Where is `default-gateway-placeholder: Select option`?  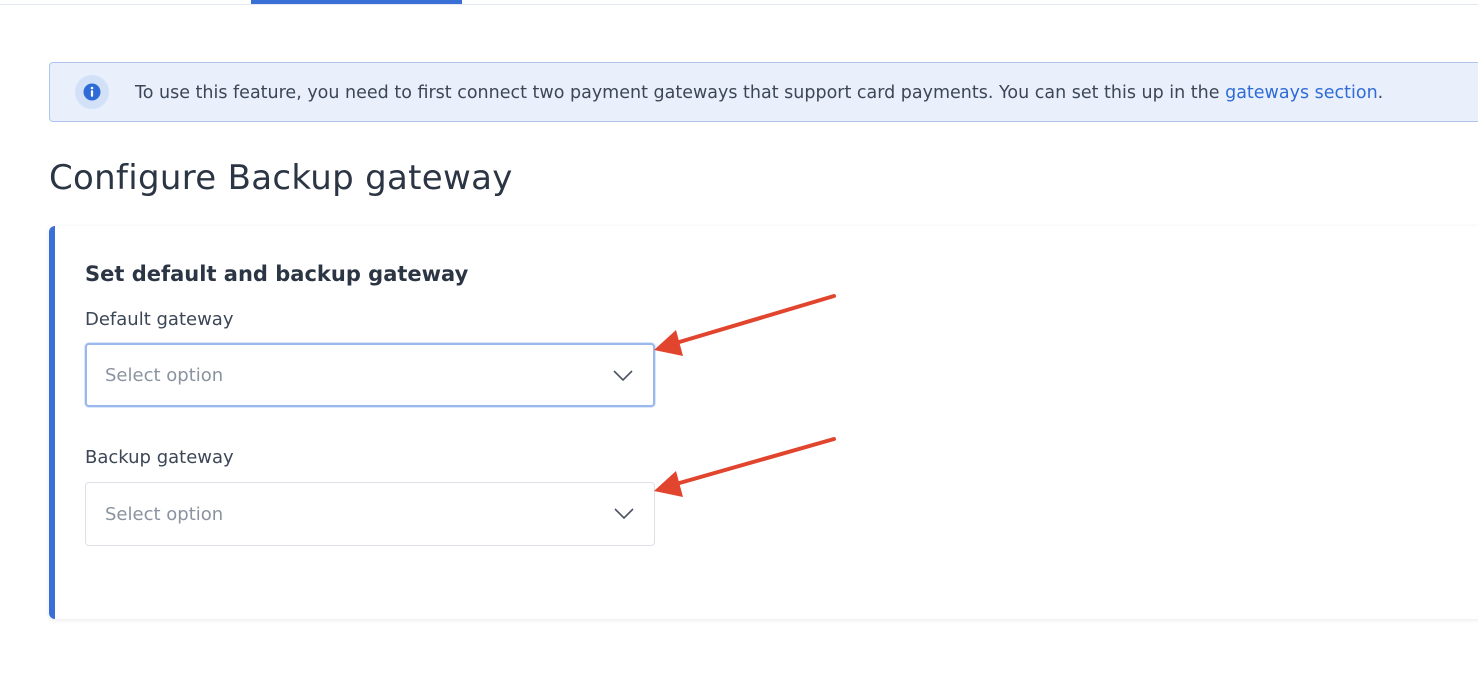
default-gateway-placeholder: Select option is located at coordinates (164, 375).